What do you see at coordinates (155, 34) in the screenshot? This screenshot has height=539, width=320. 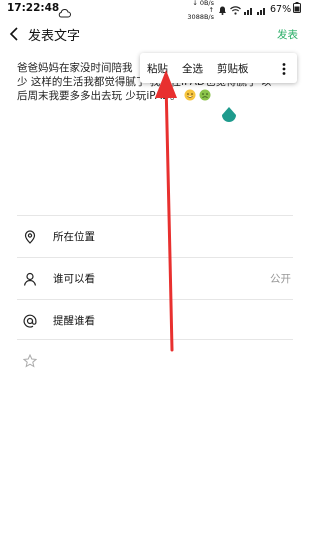 I see `top-bar: 发表文字 发表` at bounding box center [155, 34].